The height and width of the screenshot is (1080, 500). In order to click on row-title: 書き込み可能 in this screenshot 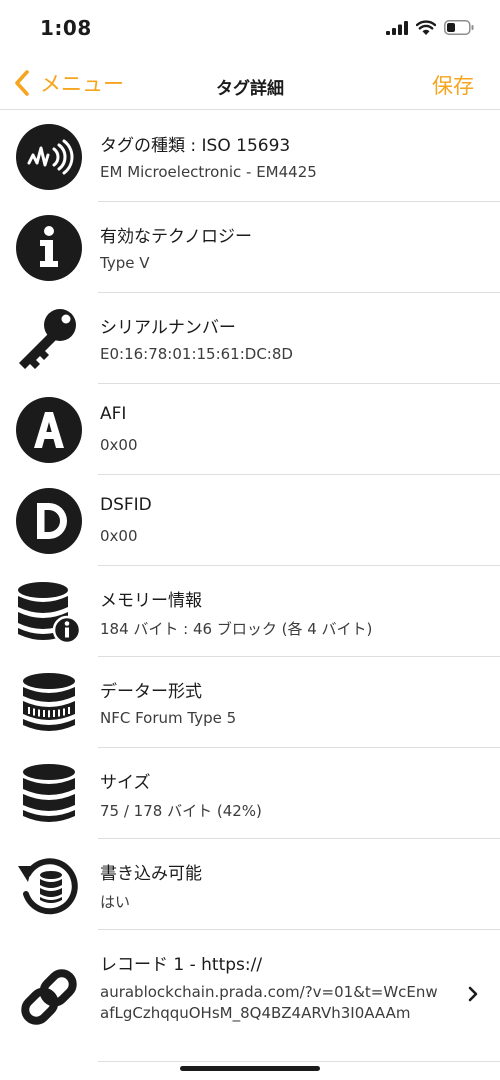, I will do `click(151, 874)`.